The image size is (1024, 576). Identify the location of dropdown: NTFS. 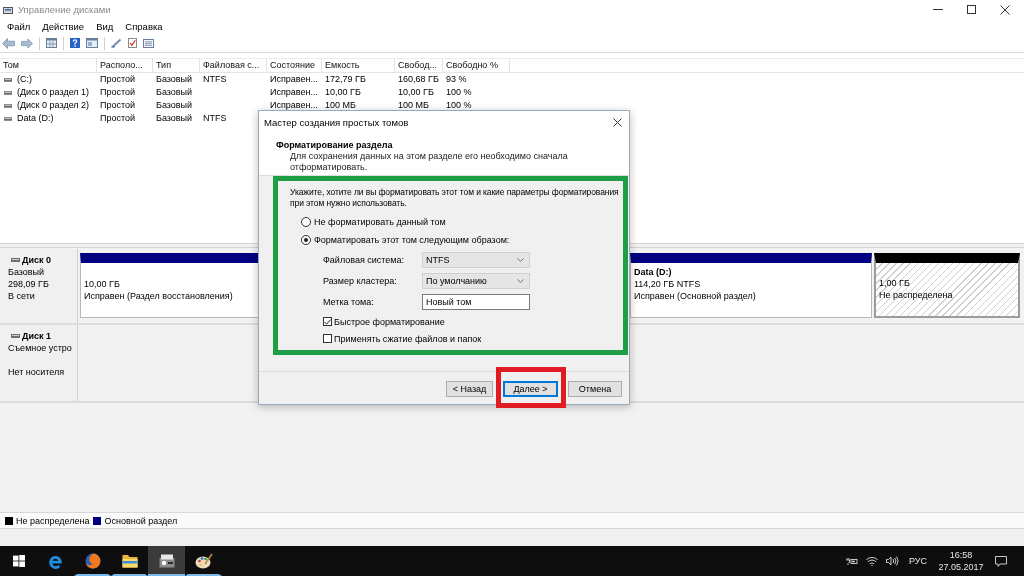
(476, 260).